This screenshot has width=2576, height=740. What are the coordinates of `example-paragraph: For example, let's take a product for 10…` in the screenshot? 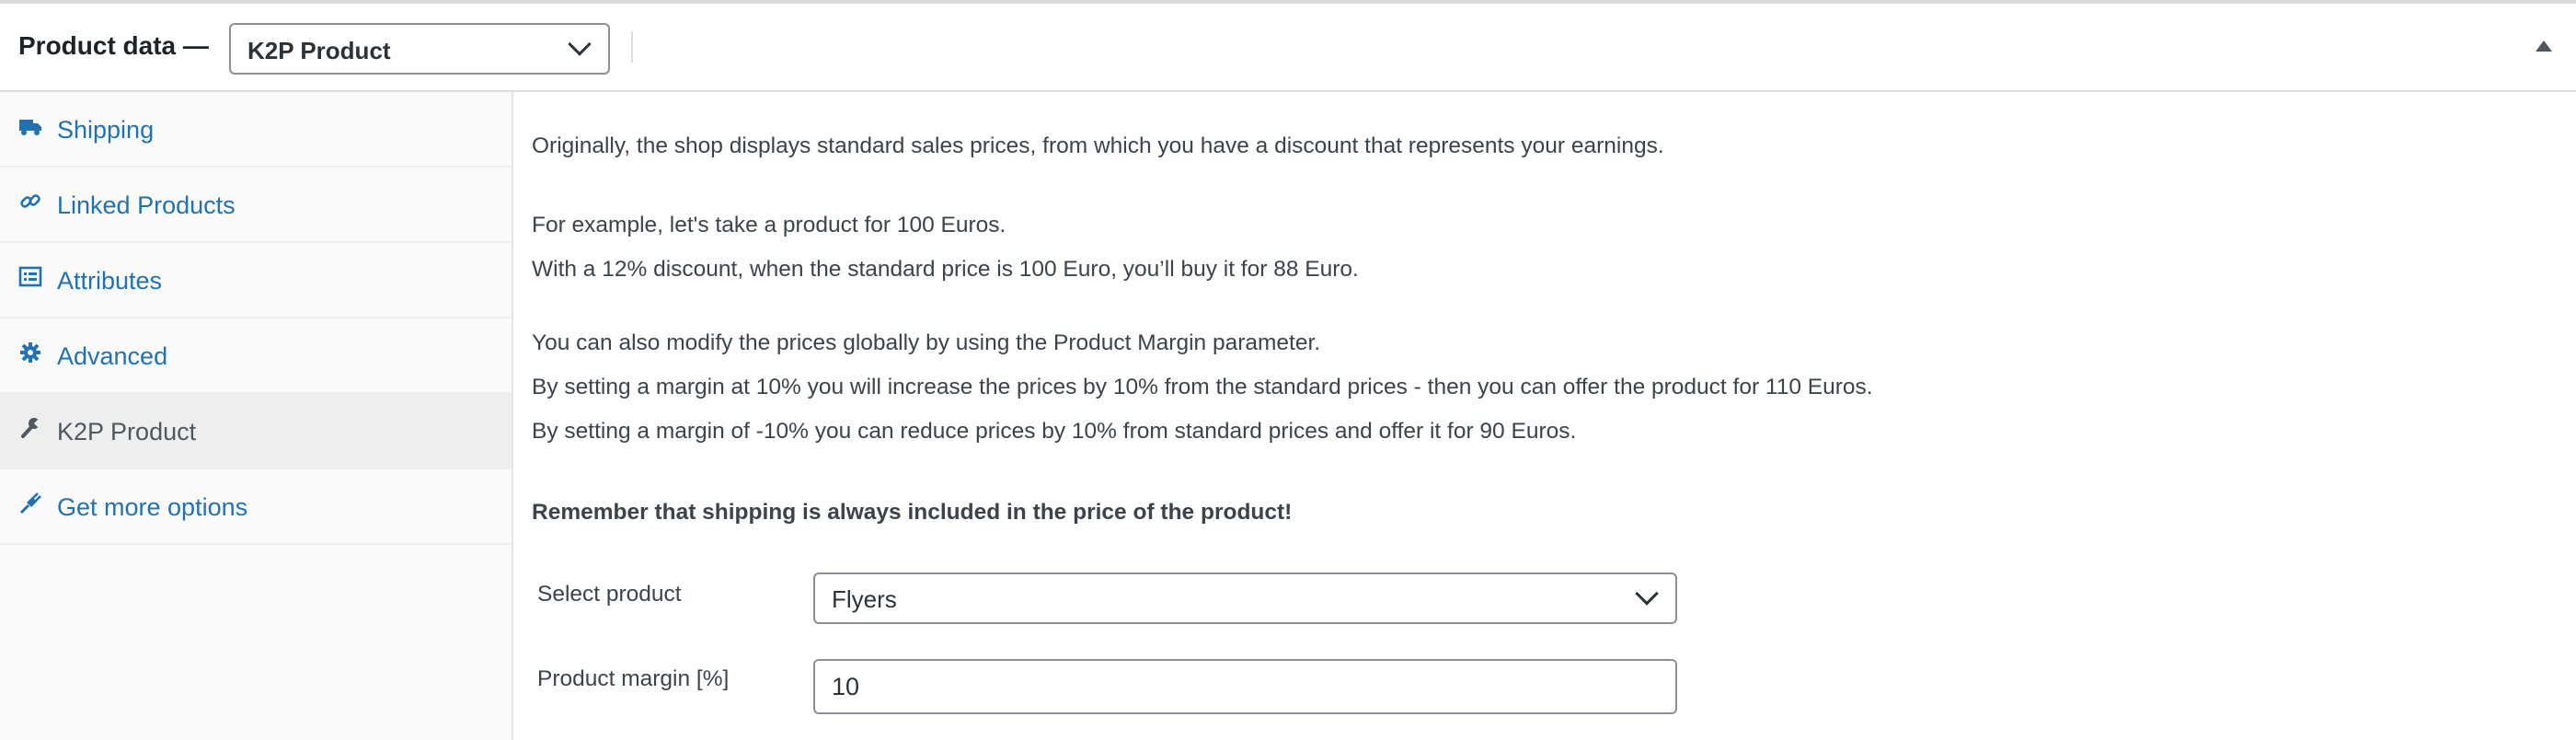 It's located at (769, 225).